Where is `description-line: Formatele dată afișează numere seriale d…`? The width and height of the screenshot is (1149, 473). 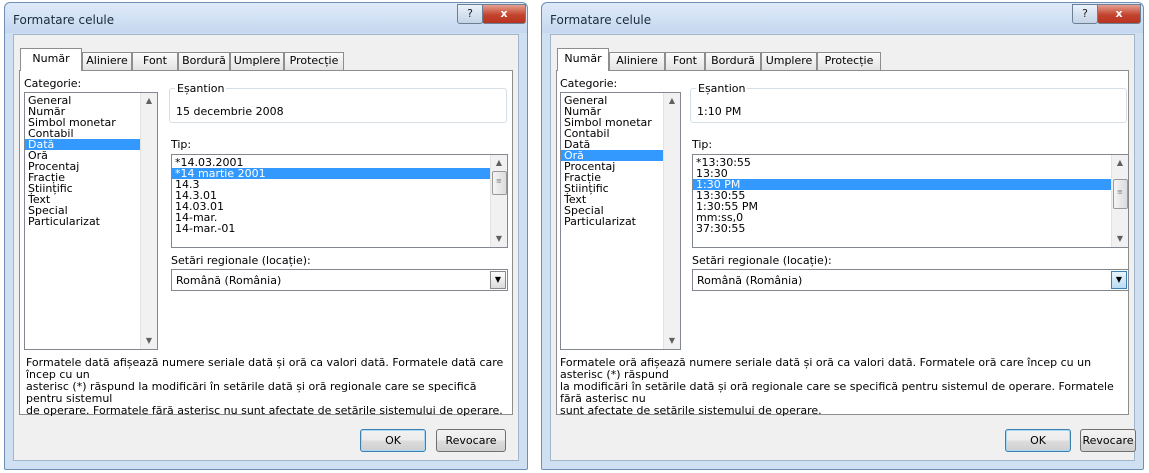 description-line: Formatele dată afișează numere seriale d… is located at coordinates (265, 368).